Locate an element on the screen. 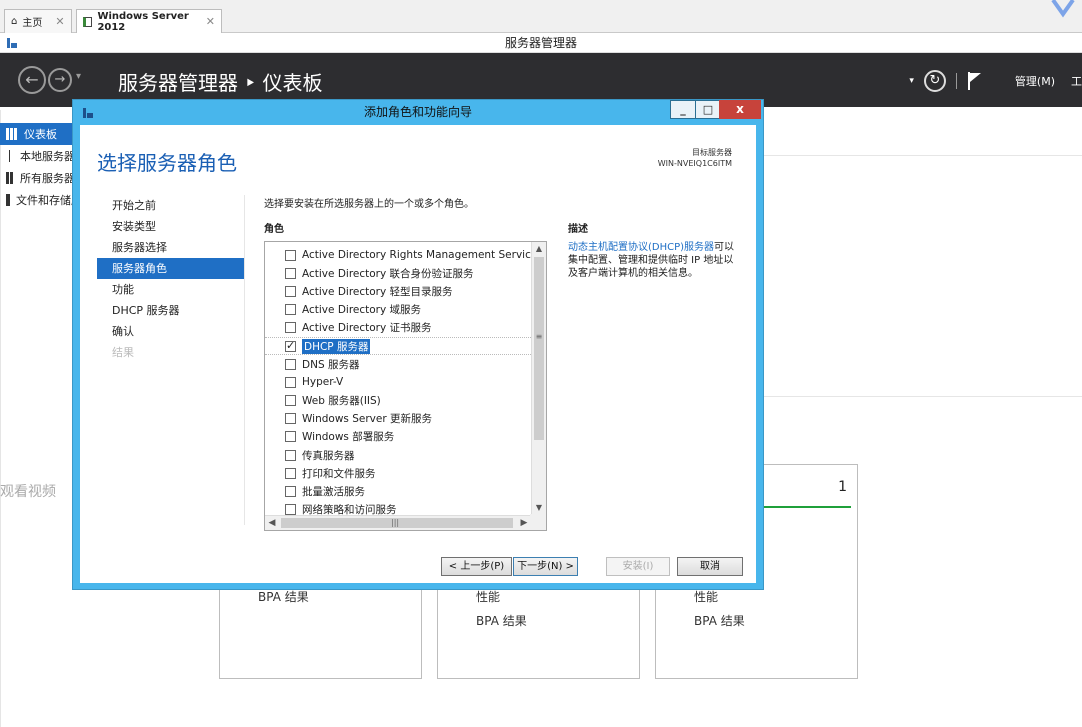 Image resolution: width=1082 pixels, height=727 pixels. next-button: 下一步(N) > is located at coordinates (545, 566).